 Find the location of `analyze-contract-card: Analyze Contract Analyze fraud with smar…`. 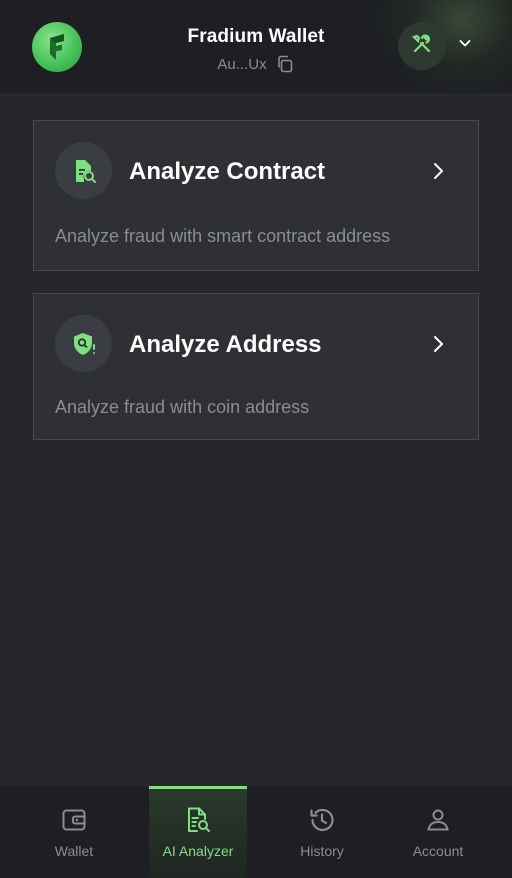

analyze-contract-card: Analyze Contract Analyze fraud with smar… is located at coordinates (256, 195).